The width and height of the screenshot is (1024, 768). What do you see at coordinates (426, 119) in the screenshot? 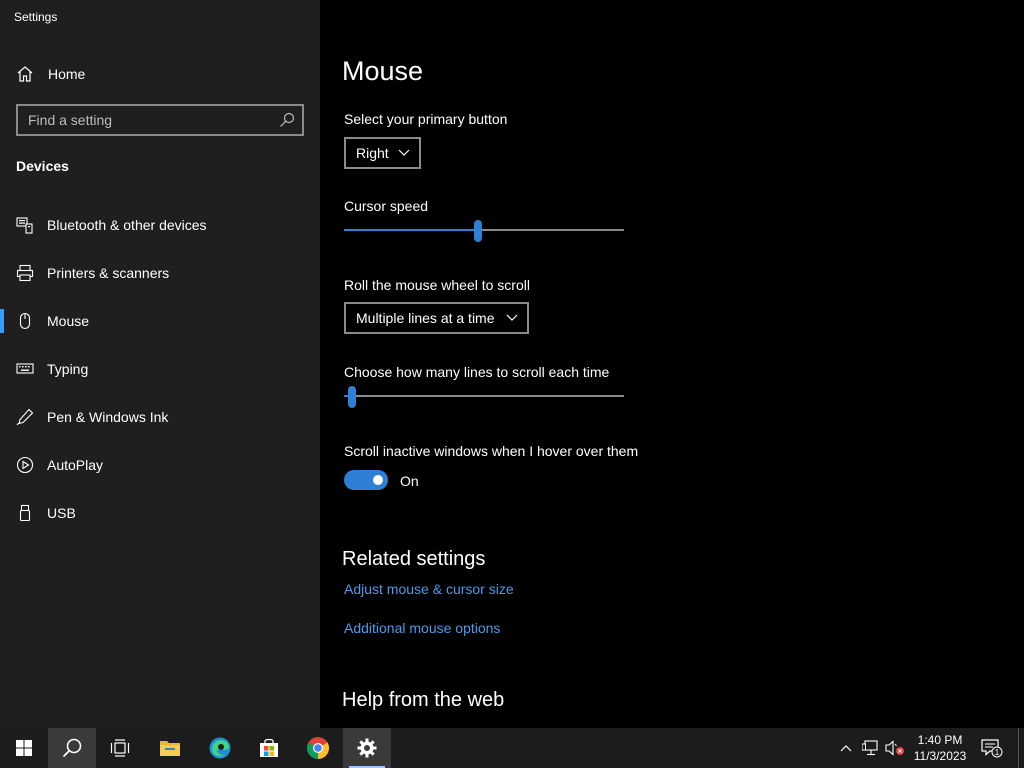
I see `primary-button-label: Select your primary button` at bounding box center [426, 119].